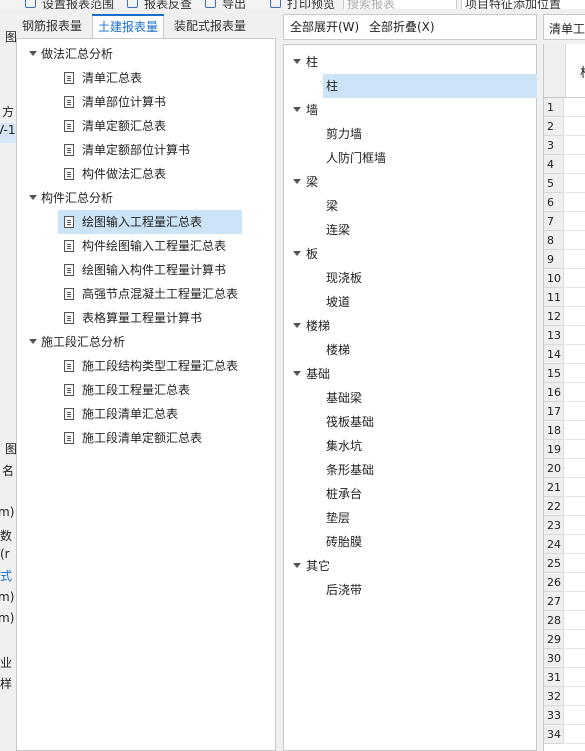 The width and height of the screenshot is (585, 751). What do you see at coordinates (554, 259) in the screenshot?
I see `grid-row-number: 9` at bounding box center [554, 259].